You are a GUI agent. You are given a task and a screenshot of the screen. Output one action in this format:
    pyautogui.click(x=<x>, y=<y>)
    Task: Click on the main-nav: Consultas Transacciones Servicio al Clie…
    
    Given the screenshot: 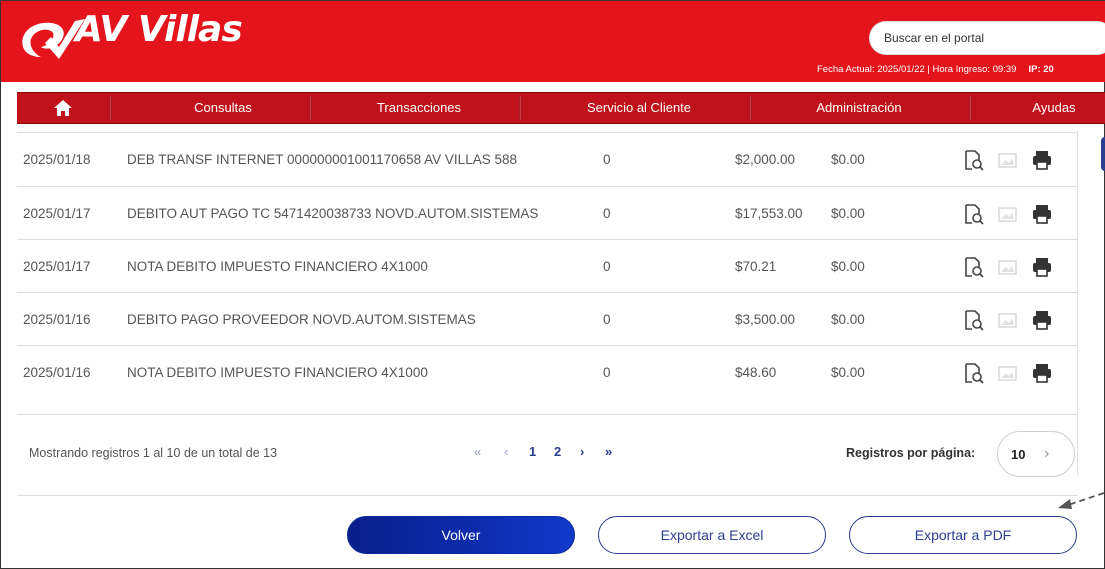 What is the action you would take?
    pyautogui.click(x=561, y=108)
    